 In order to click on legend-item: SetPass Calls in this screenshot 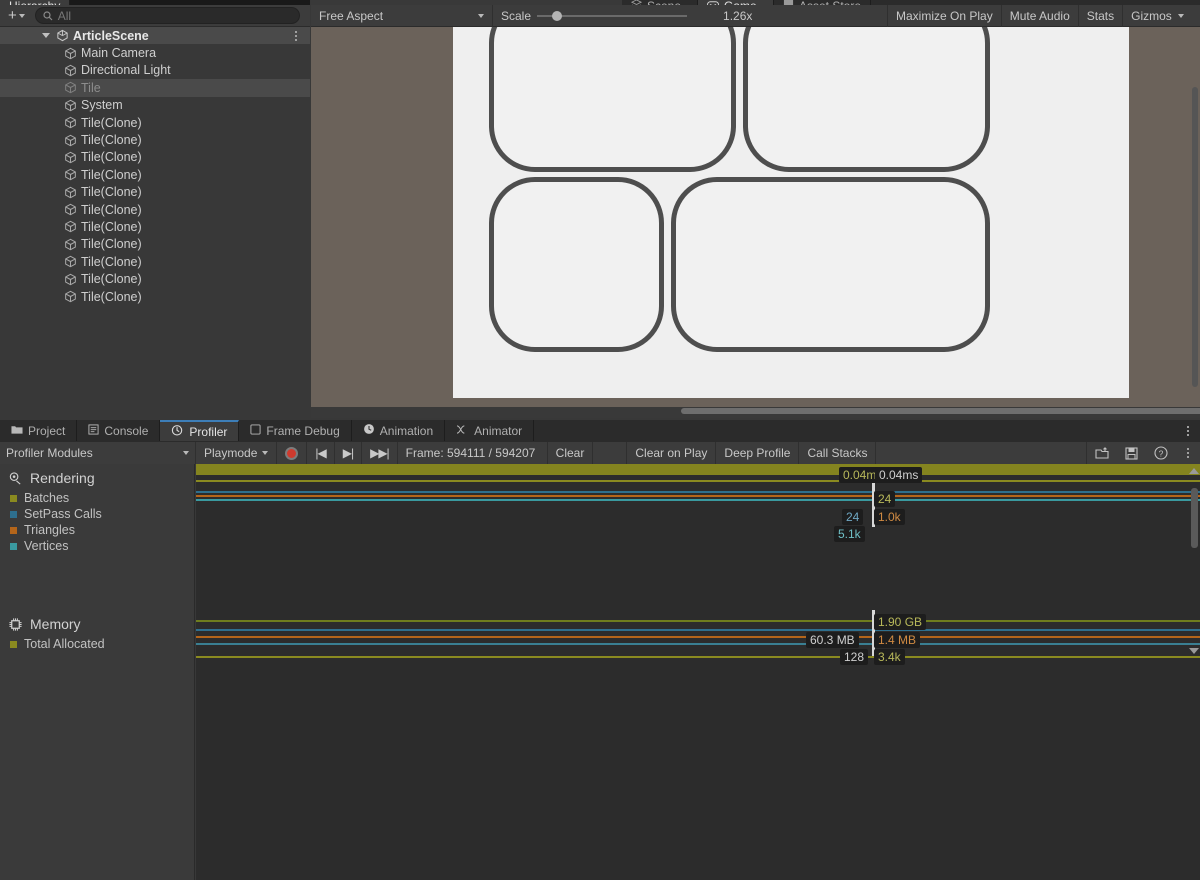, I will do `click(97, 514)`.